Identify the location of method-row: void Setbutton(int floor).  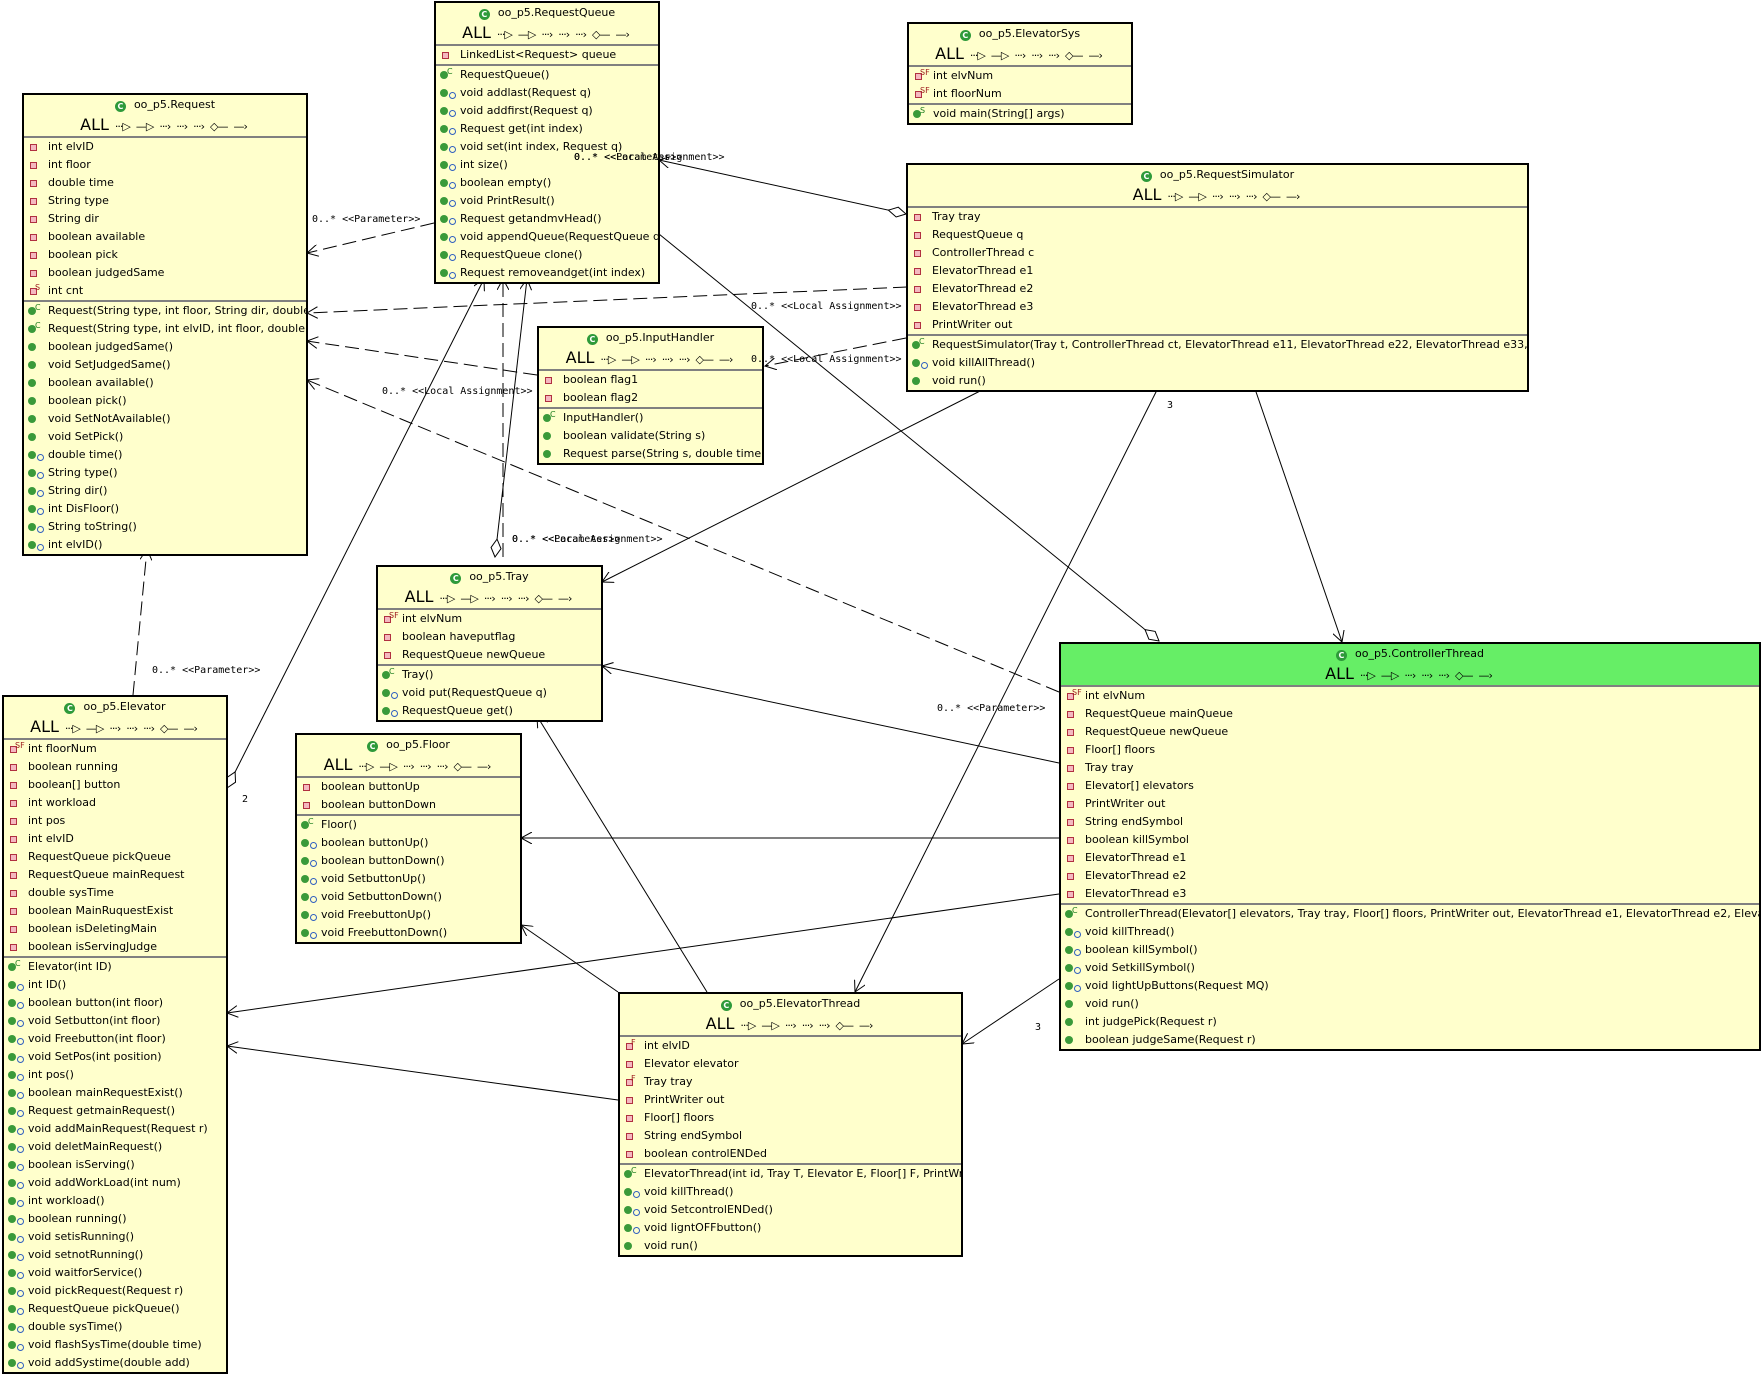
(115, 1021).